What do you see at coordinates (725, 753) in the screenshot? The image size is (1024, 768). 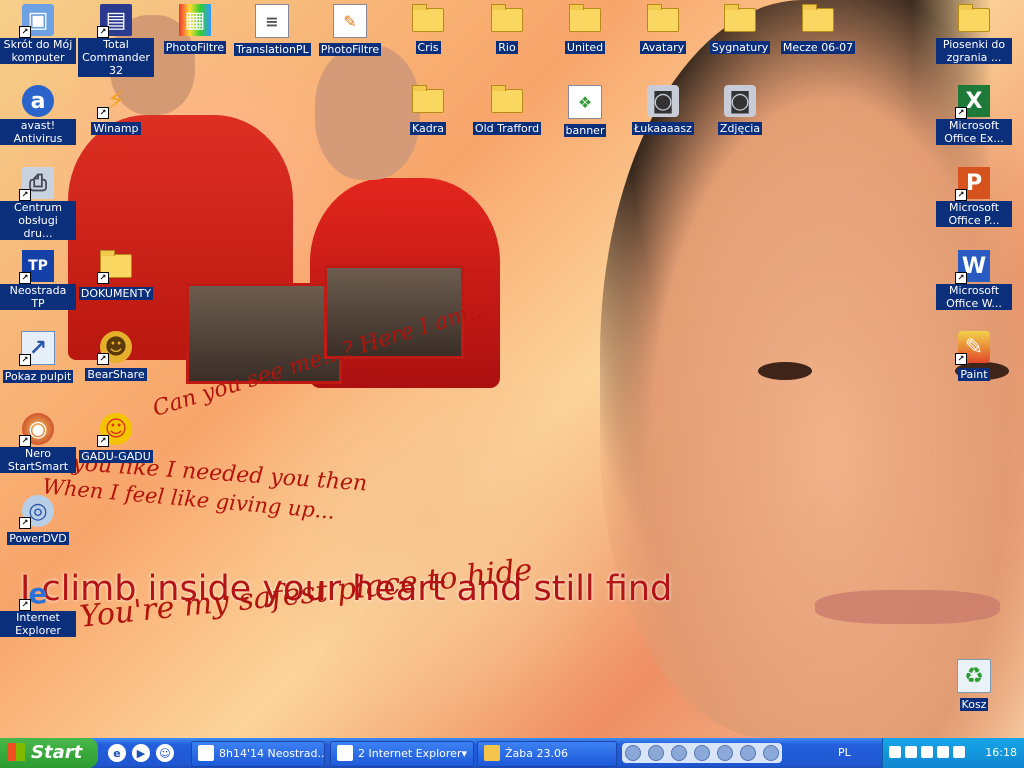 I see `mute-button` at bounding box center [725, 753].